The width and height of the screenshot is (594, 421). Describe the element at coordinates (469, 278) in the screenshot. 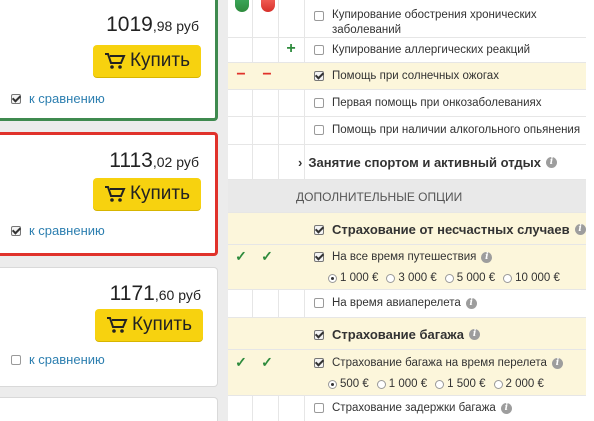

I see `amount-option: 5 000 €` at that location.